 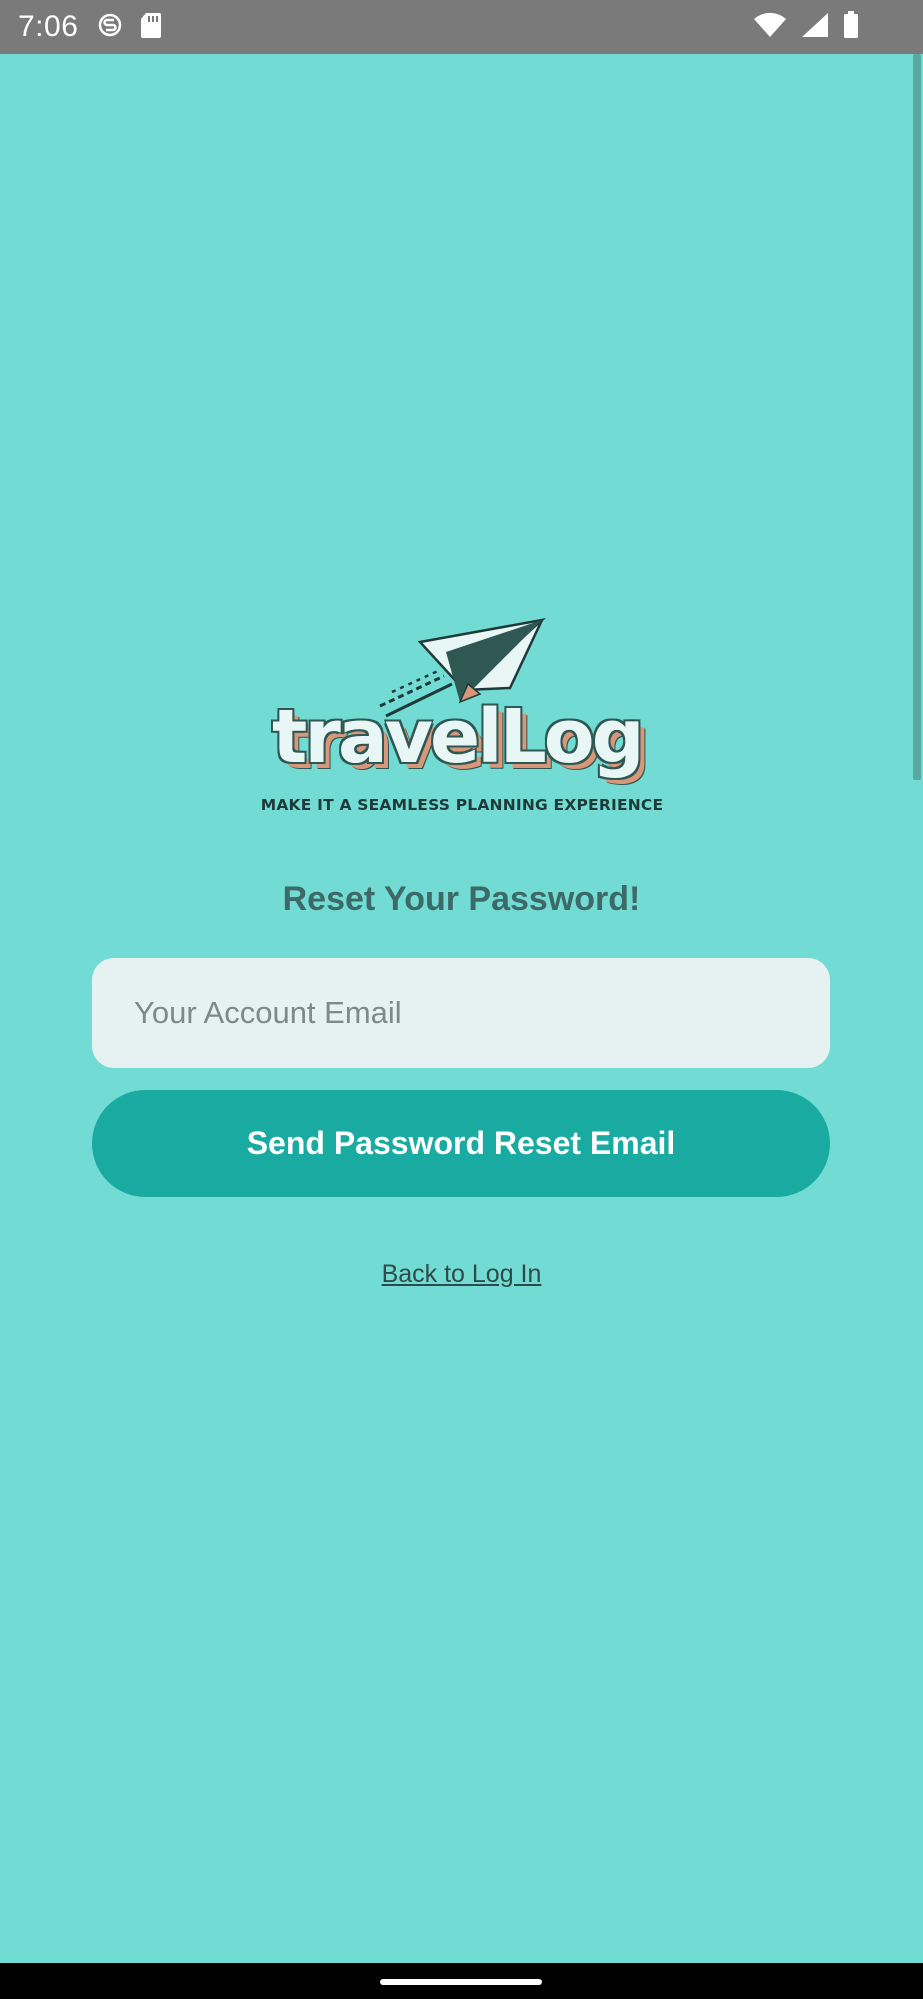 I want to click on cell-signal-icon, so click(x=815, y=27).